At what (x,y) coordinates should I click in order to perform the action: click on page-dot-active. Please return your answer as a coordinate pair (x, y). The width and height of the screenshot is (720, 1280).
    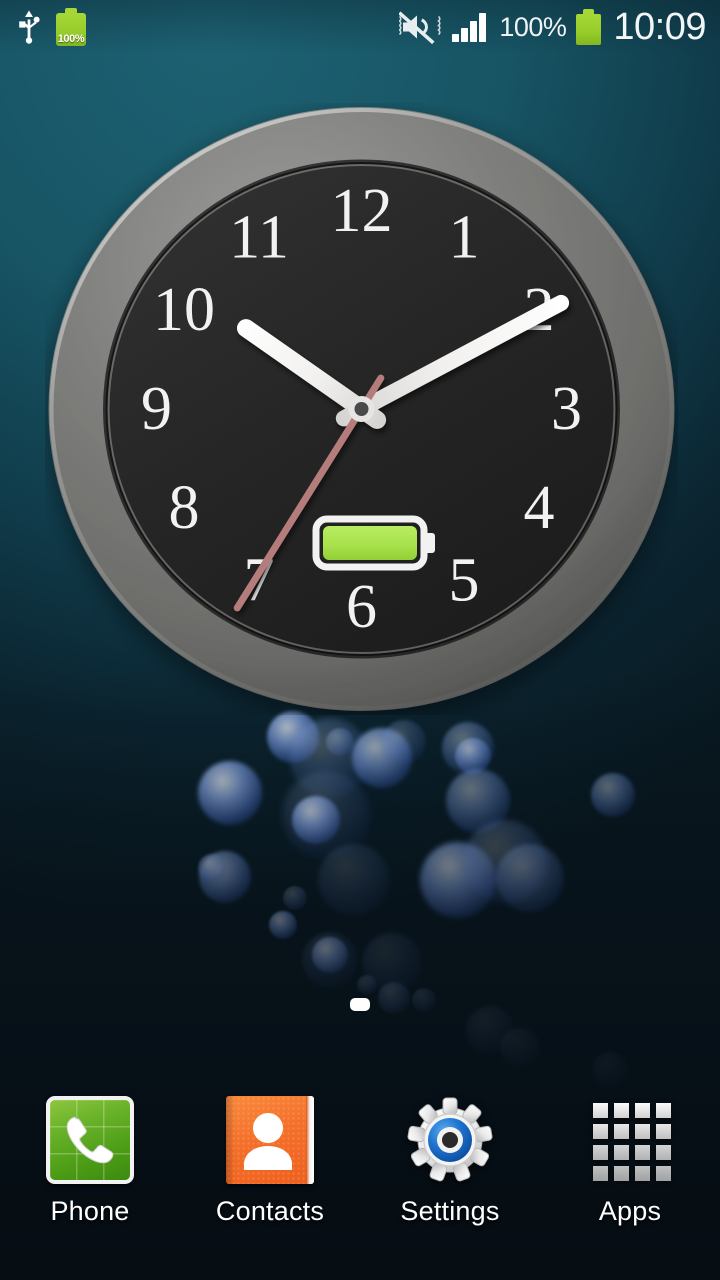
    Looking at the image, I should click on (360, 1004).